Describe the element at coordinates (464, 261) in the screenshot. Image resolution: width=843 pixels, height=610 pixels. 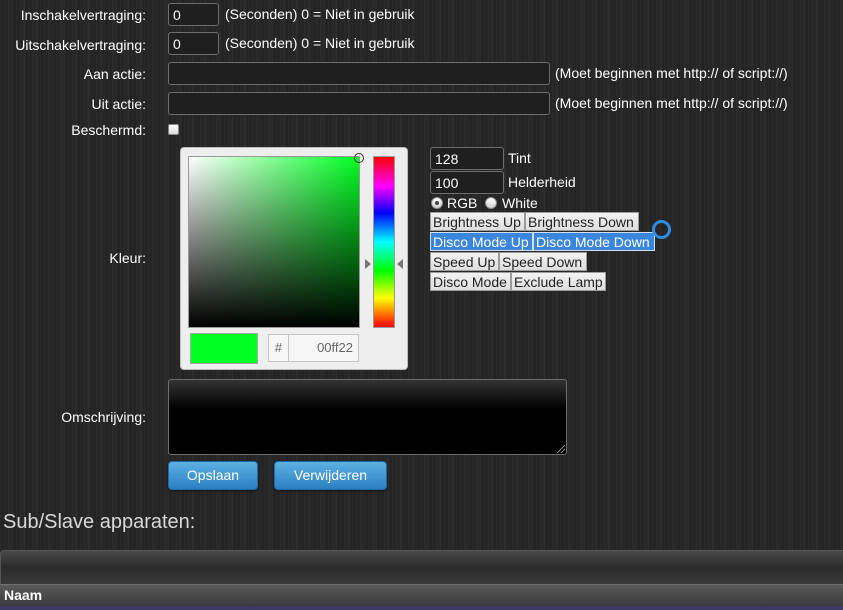
I see `speed-up-button: Speed Up` at that location.